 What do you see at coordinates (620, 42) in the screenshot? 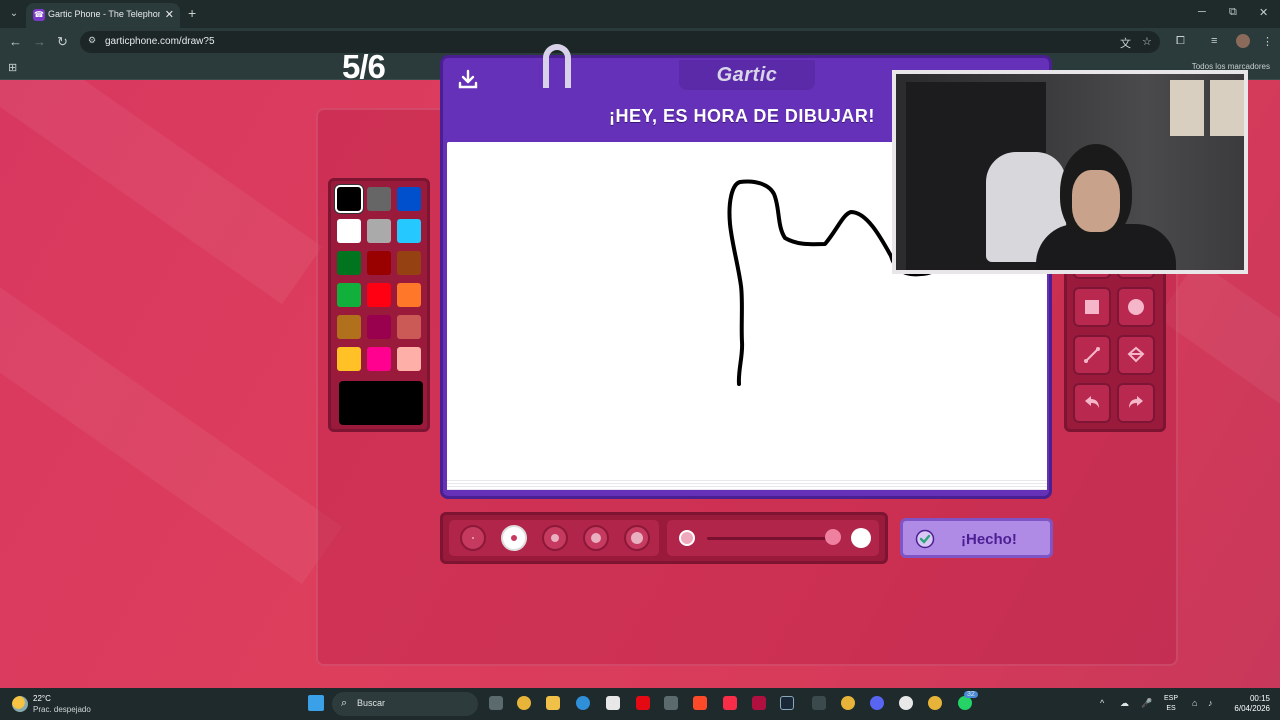
I see `address-bar: ⚙ garticphone.com/draw?5 文 ☆` at bounding box center [620, 42].